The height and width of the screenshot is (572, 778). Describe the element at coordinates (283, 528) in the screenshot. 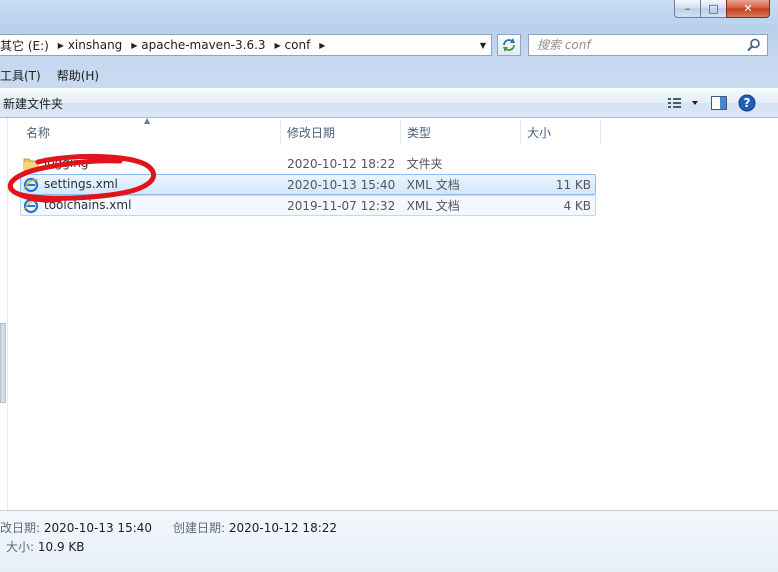

I see `detail-created-value: 2020-10-12 18:22` at that location.